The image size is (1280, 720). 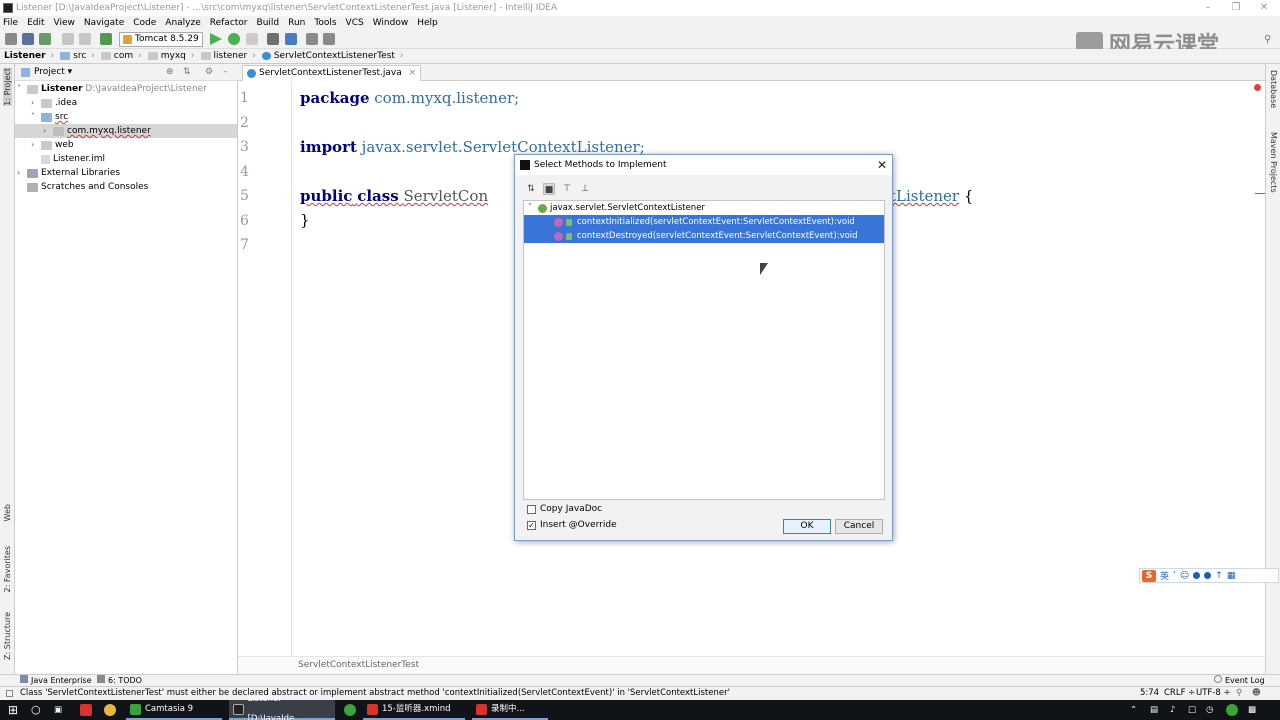 What do you see at coordinates (567, 189) in the screenshot?
I see `expand-all-icon: ⊤` at bounding box center [567, 189].